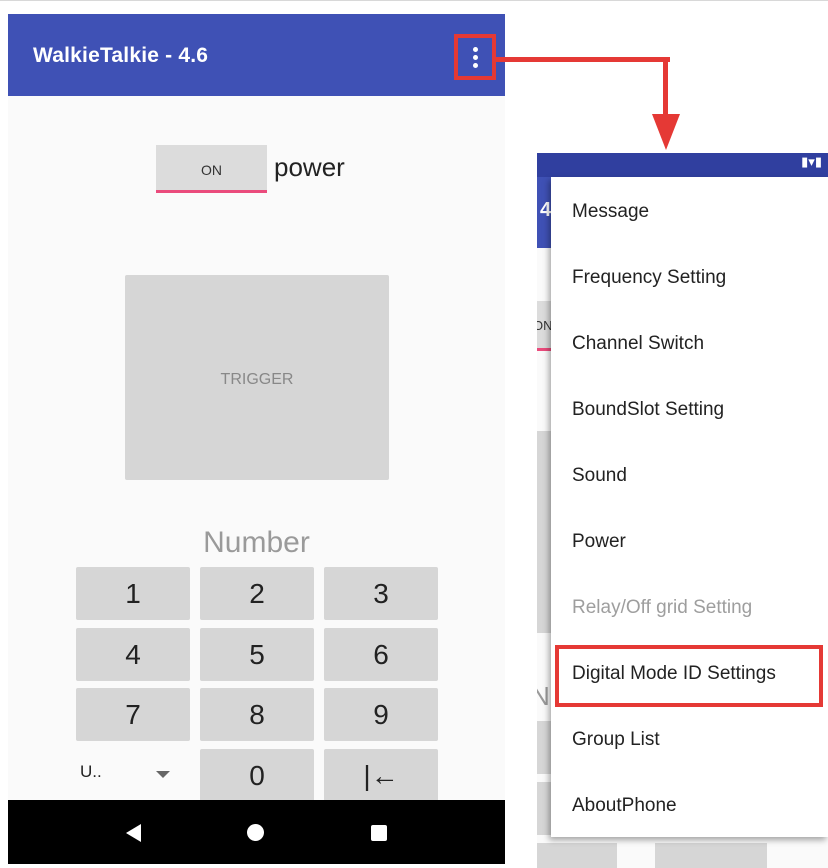 The height and width of the screenshot is (868, 828). Describe the element at coordinates (648, 409) in the screenshot. I see `menu-item-label: BoundSlot Setting` at that location.